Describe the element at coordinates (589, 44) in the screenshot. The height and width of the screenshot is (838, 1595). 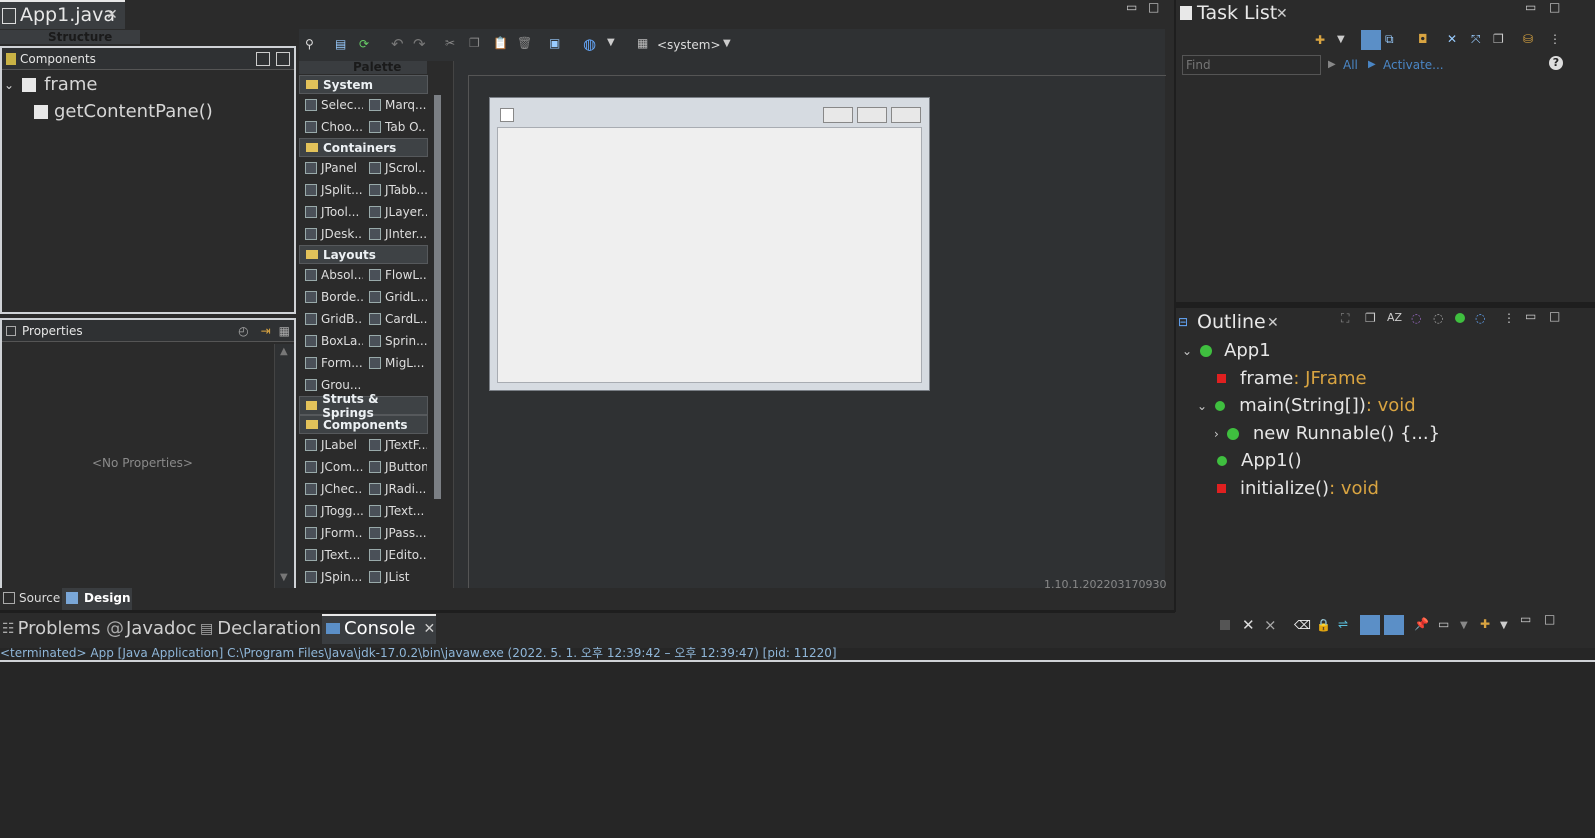
I see `globe-icon: ◍` at that location.